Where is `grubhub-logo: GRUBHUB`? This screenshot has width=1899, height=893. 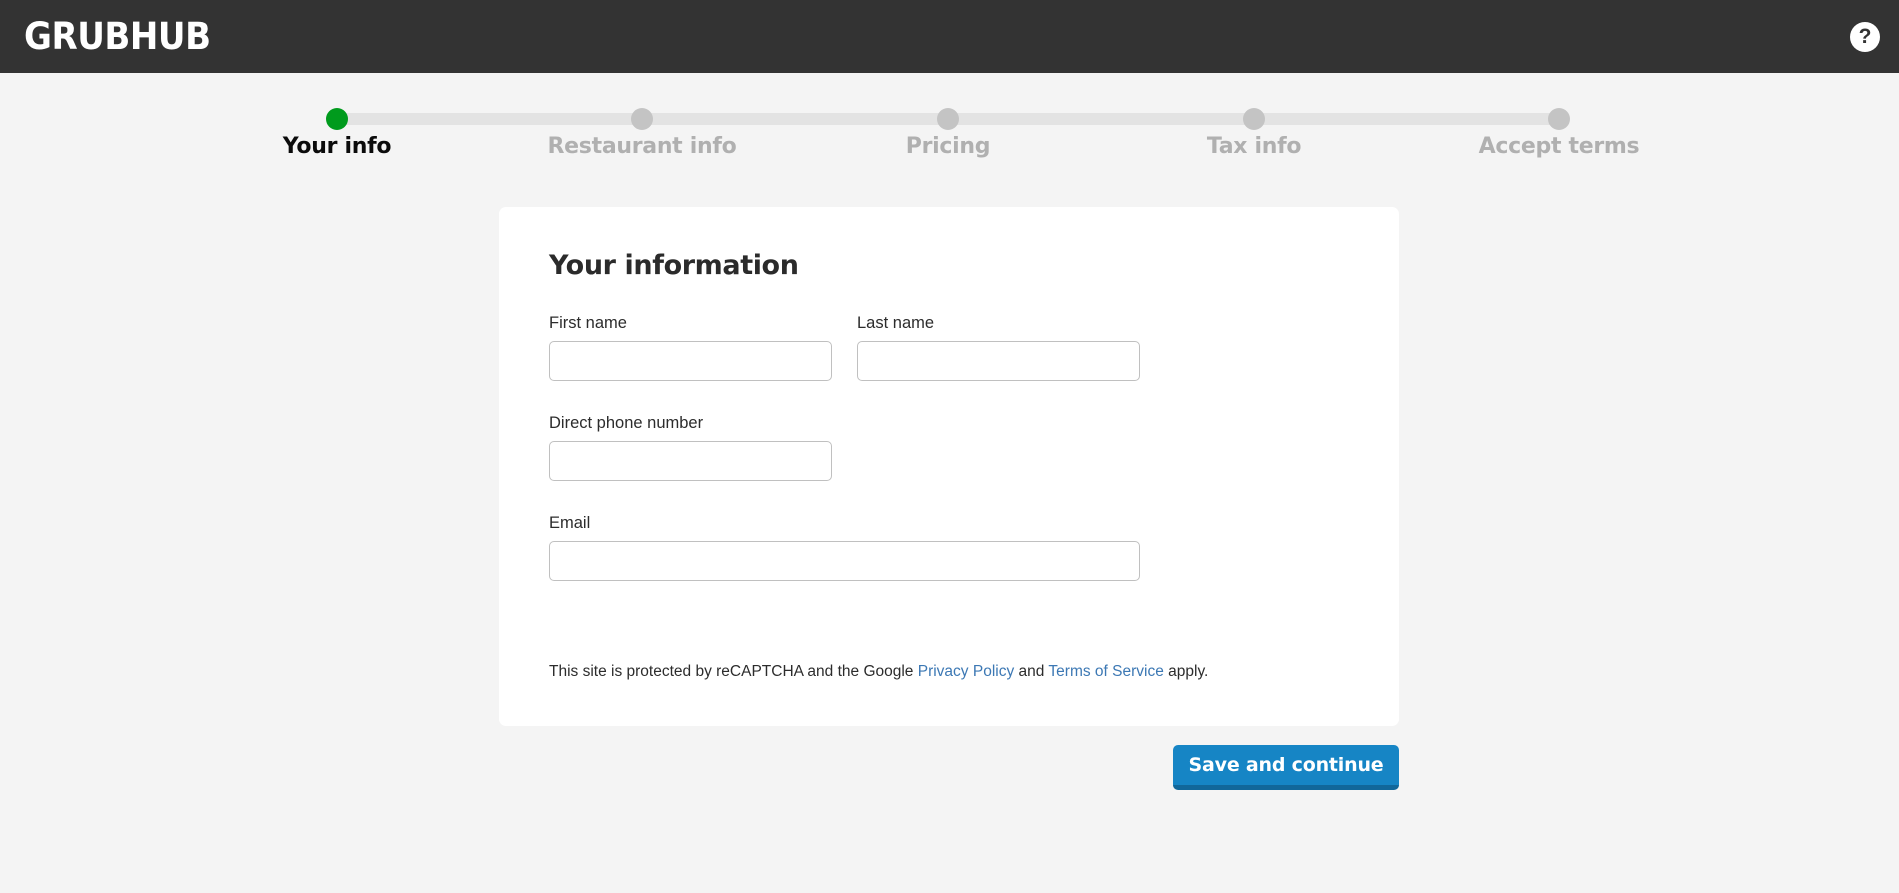
grubhub-logo: GRUBHUB is located at coordinates (117, 36).